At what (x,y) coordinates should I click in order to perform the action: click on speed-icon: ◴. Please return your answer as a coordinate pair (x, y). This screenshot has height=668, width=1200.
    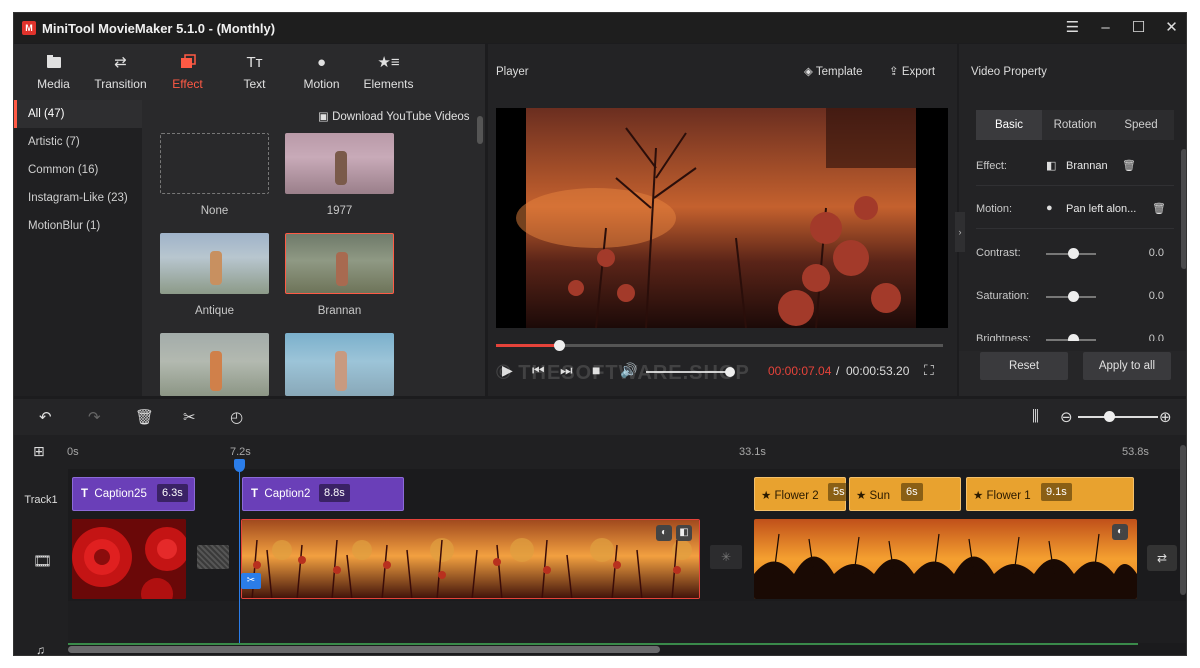
    Looking at the image, I should click on (236, 417).